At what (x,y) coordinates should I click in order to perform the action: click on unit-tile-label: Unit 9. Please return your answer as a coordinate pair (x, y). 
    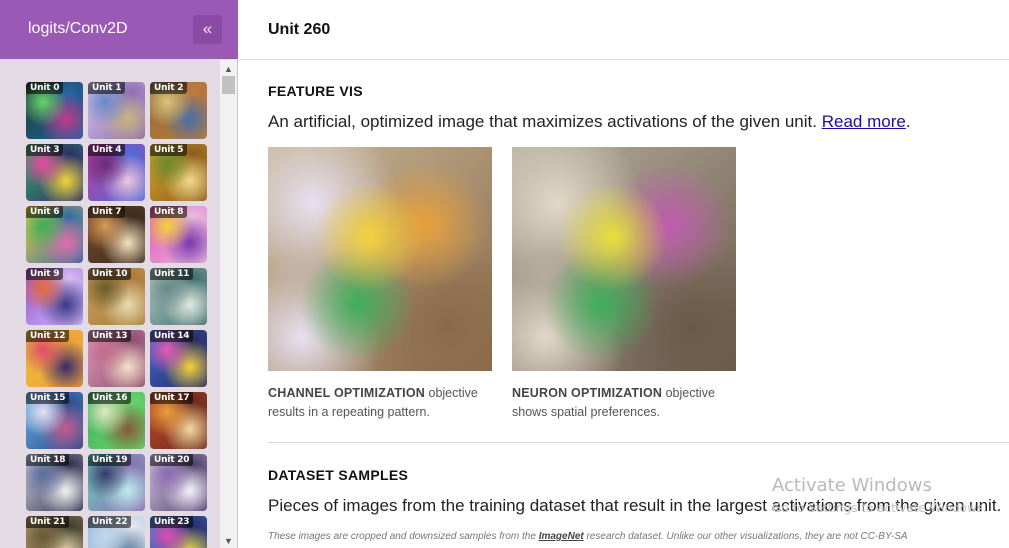
    Looking at the image, I should click on (45, 274).